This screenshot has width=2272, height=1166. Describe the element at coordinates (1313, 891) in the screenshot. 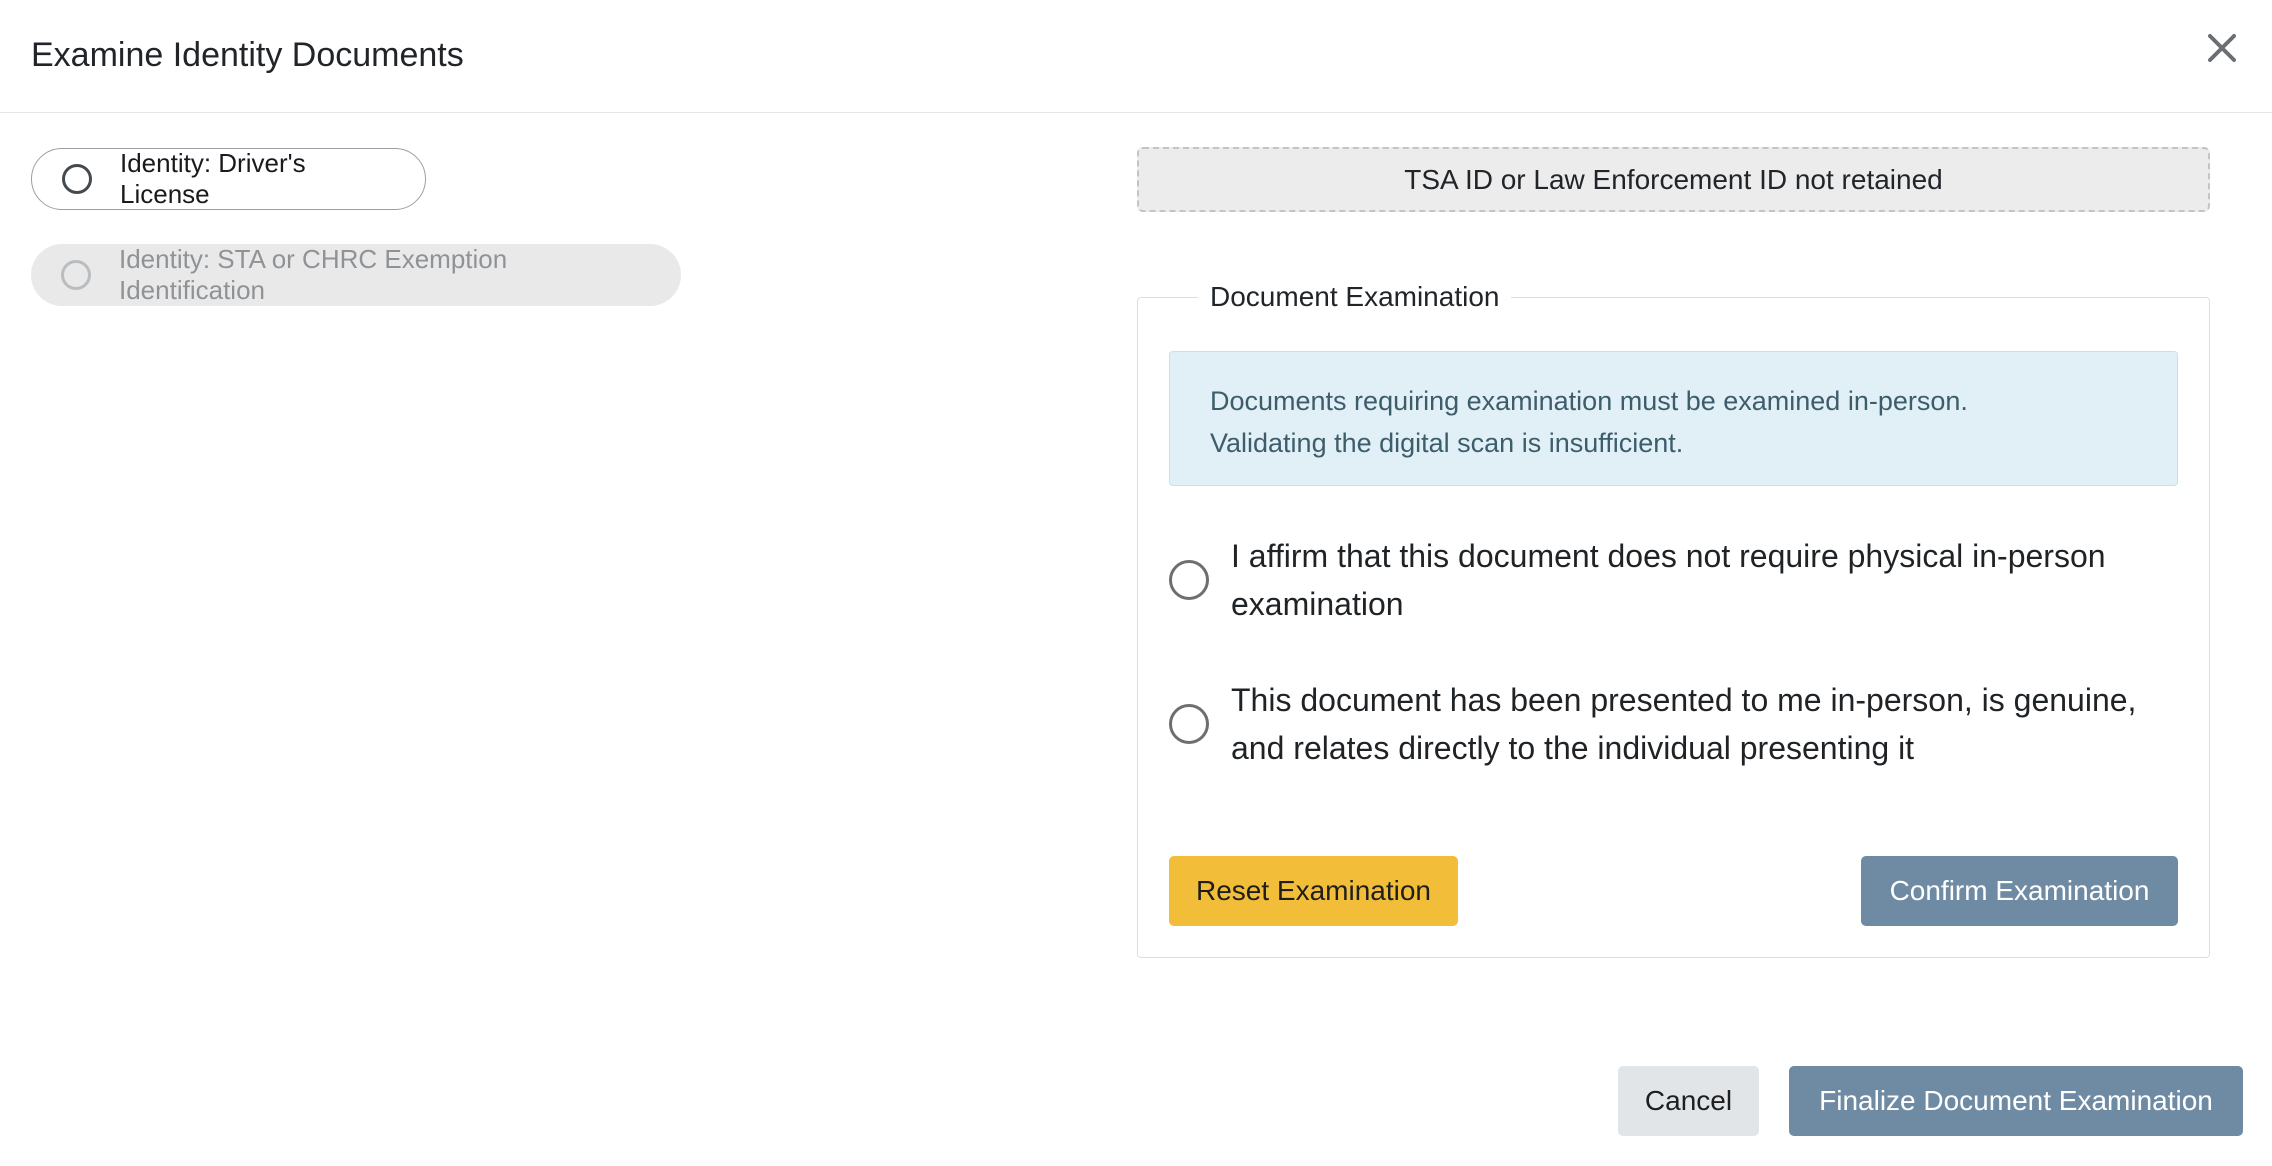

I see `reset-examination-button: Reset Examination` at that location.